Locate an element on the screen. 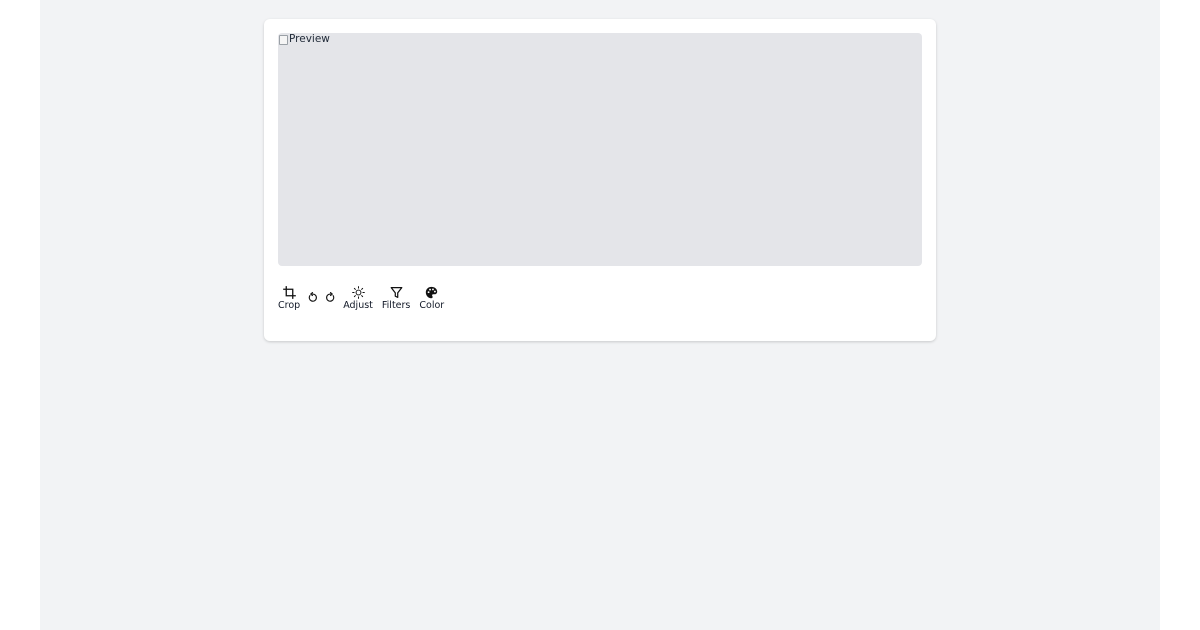 Image resolution: width=1200 pixels, height=630 pixels. rotate-left-icon is located at coordinates (313, 297).